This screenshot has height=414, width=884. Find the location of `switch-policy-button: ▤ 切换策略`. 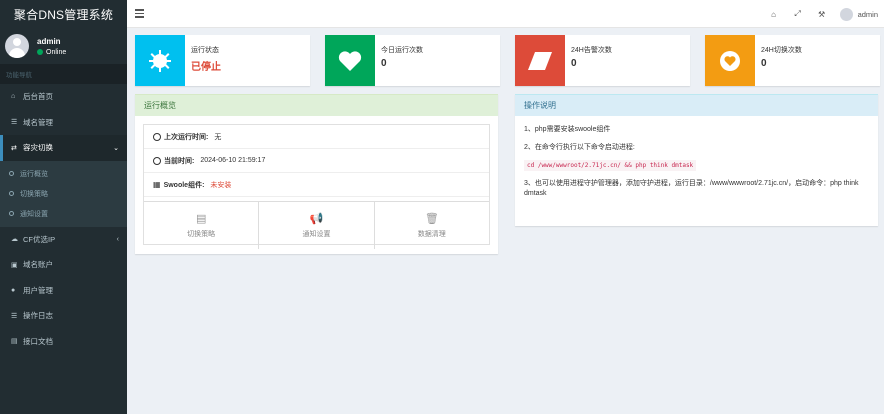

switch-policy-button: ▤ 切换策略 is located at coordinates (202, 225).